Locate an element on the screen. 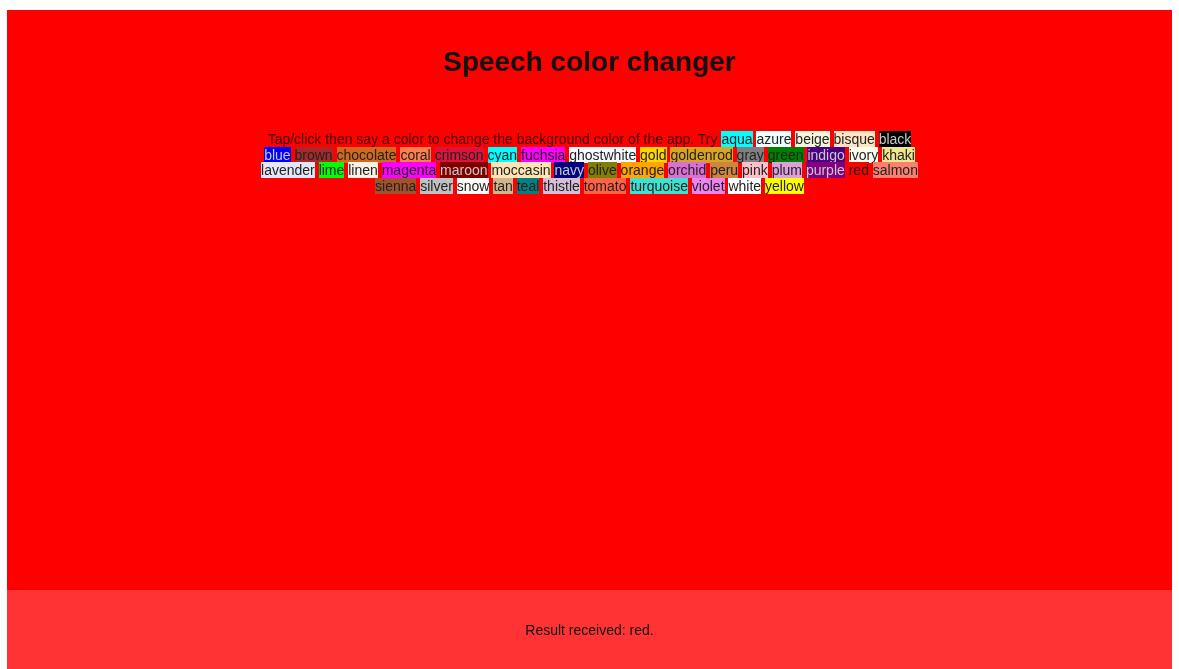  color-swatch-word: maroon is located at coordinates (464, 170).